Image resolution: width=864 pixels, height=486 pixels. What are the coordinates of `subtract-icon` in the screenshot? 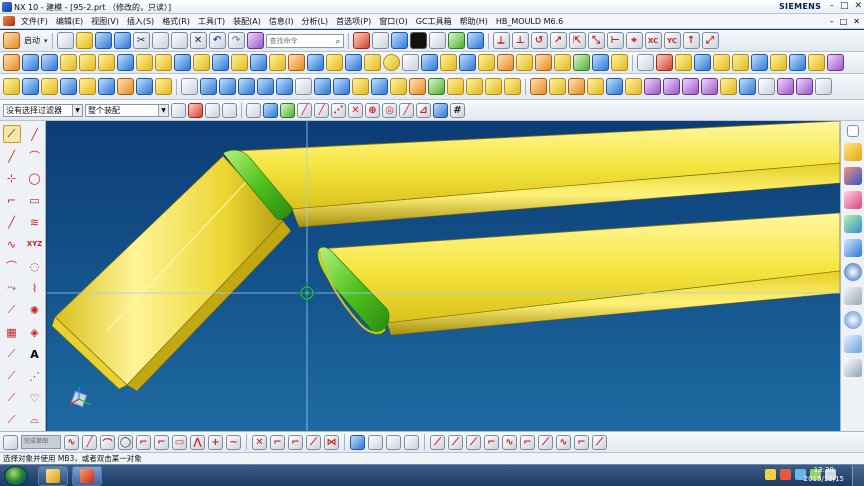 It's located at (277, 62).